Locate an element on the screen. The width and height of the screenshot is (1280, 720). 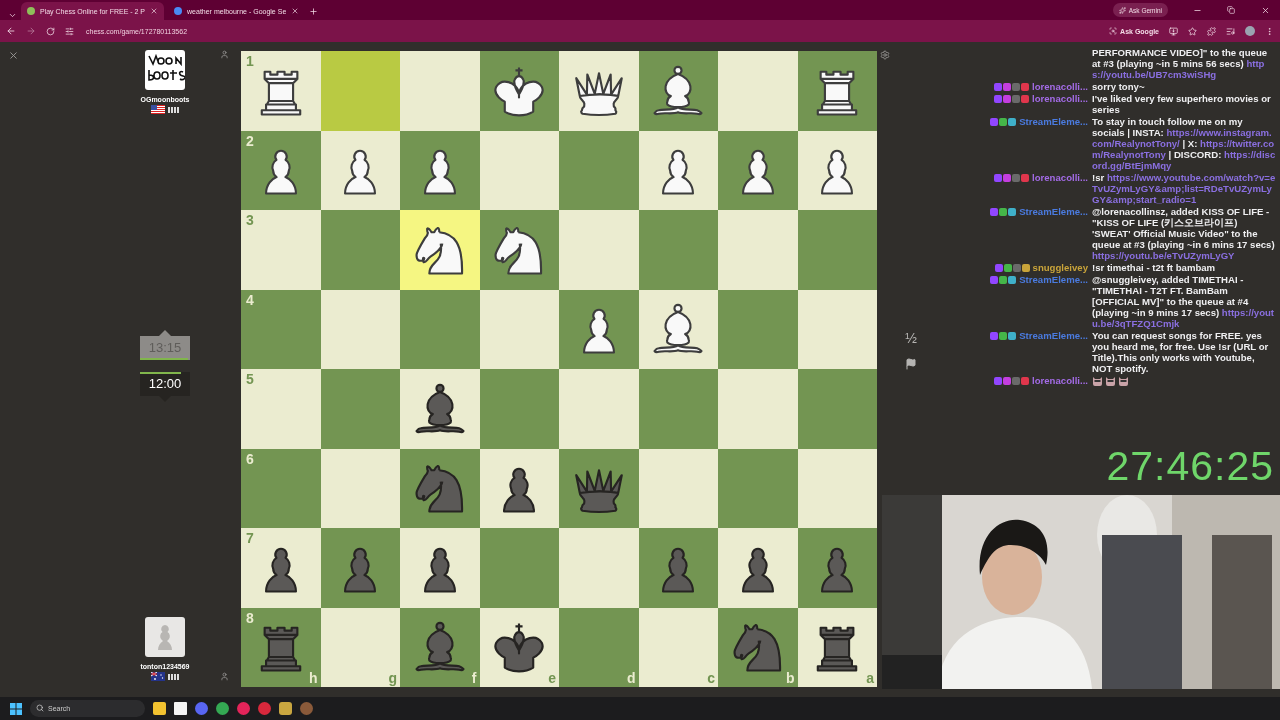
tab-list-icon is located at coordinates (12, 15).